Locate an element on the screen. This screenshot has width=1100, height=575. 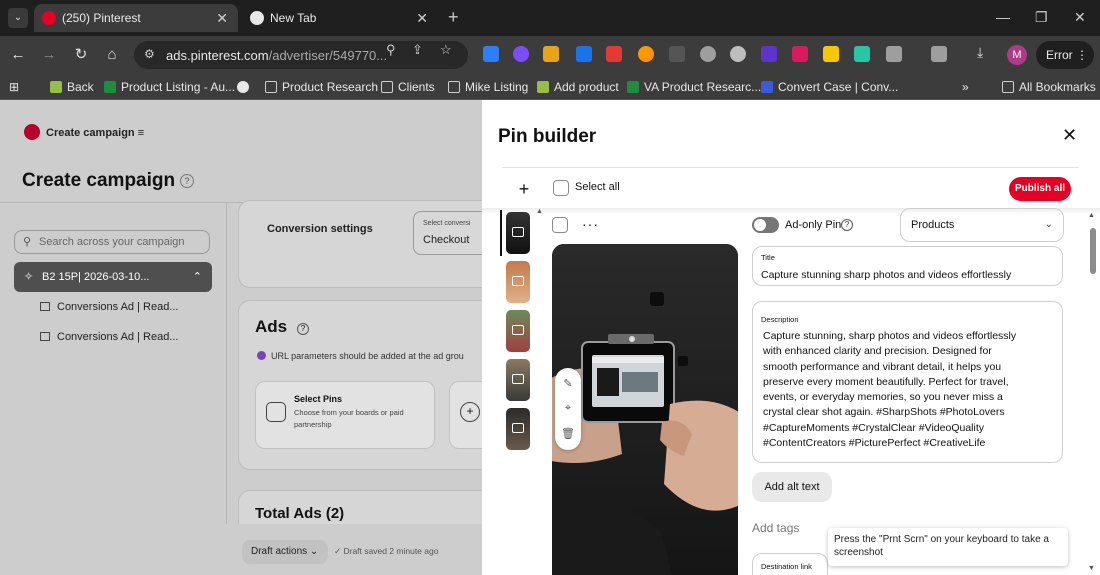
bookmark-item: Back is located at coordinates (72, 87).